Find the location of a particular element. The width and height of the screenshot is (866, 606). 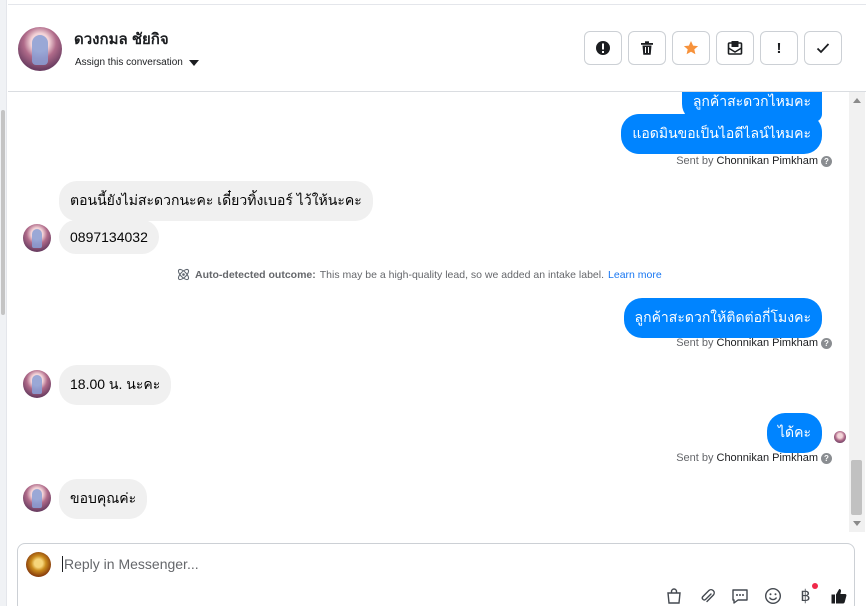

shop-button is located at coordinates (673, 595).